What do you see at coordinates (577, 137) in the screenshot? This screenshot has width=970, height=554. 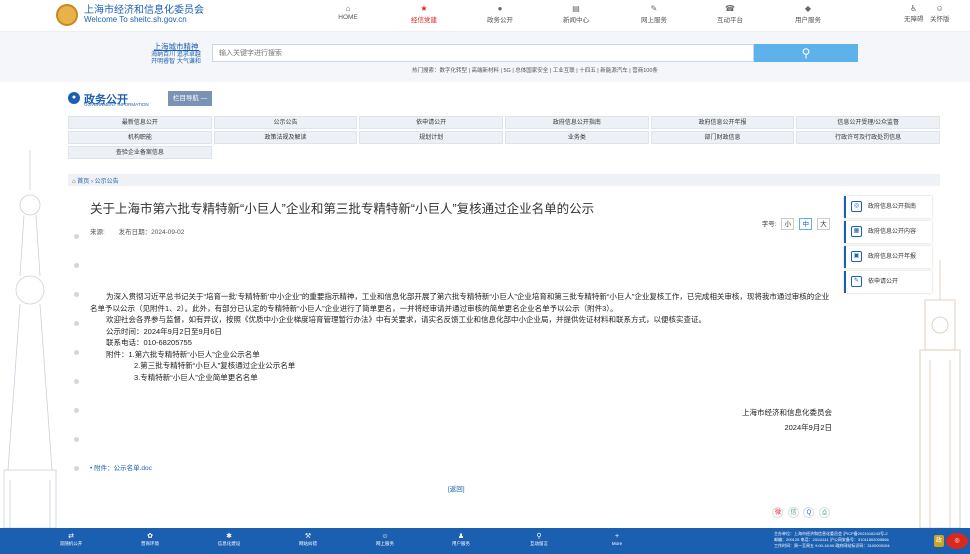 I see `category-link: 业务类` at bounding box center [577, 137].